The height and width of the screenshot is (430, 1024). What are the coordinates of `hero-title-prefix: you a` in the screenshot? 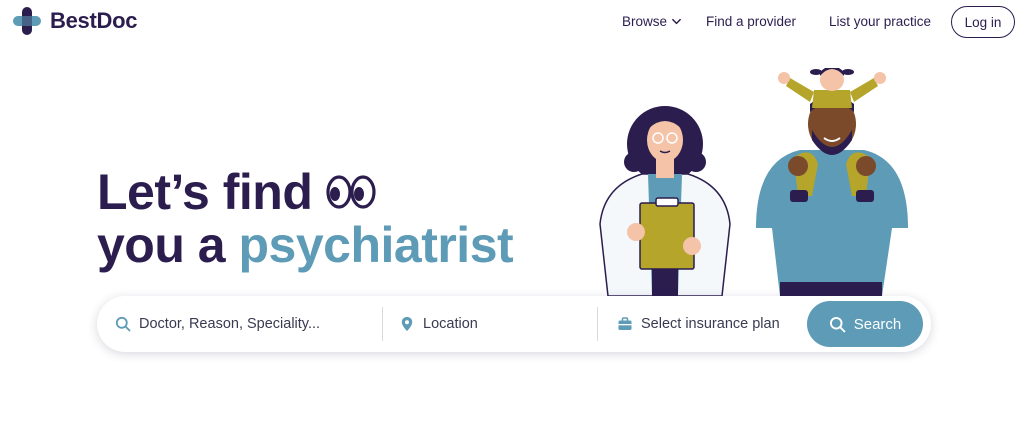 It's located at (168, 245).